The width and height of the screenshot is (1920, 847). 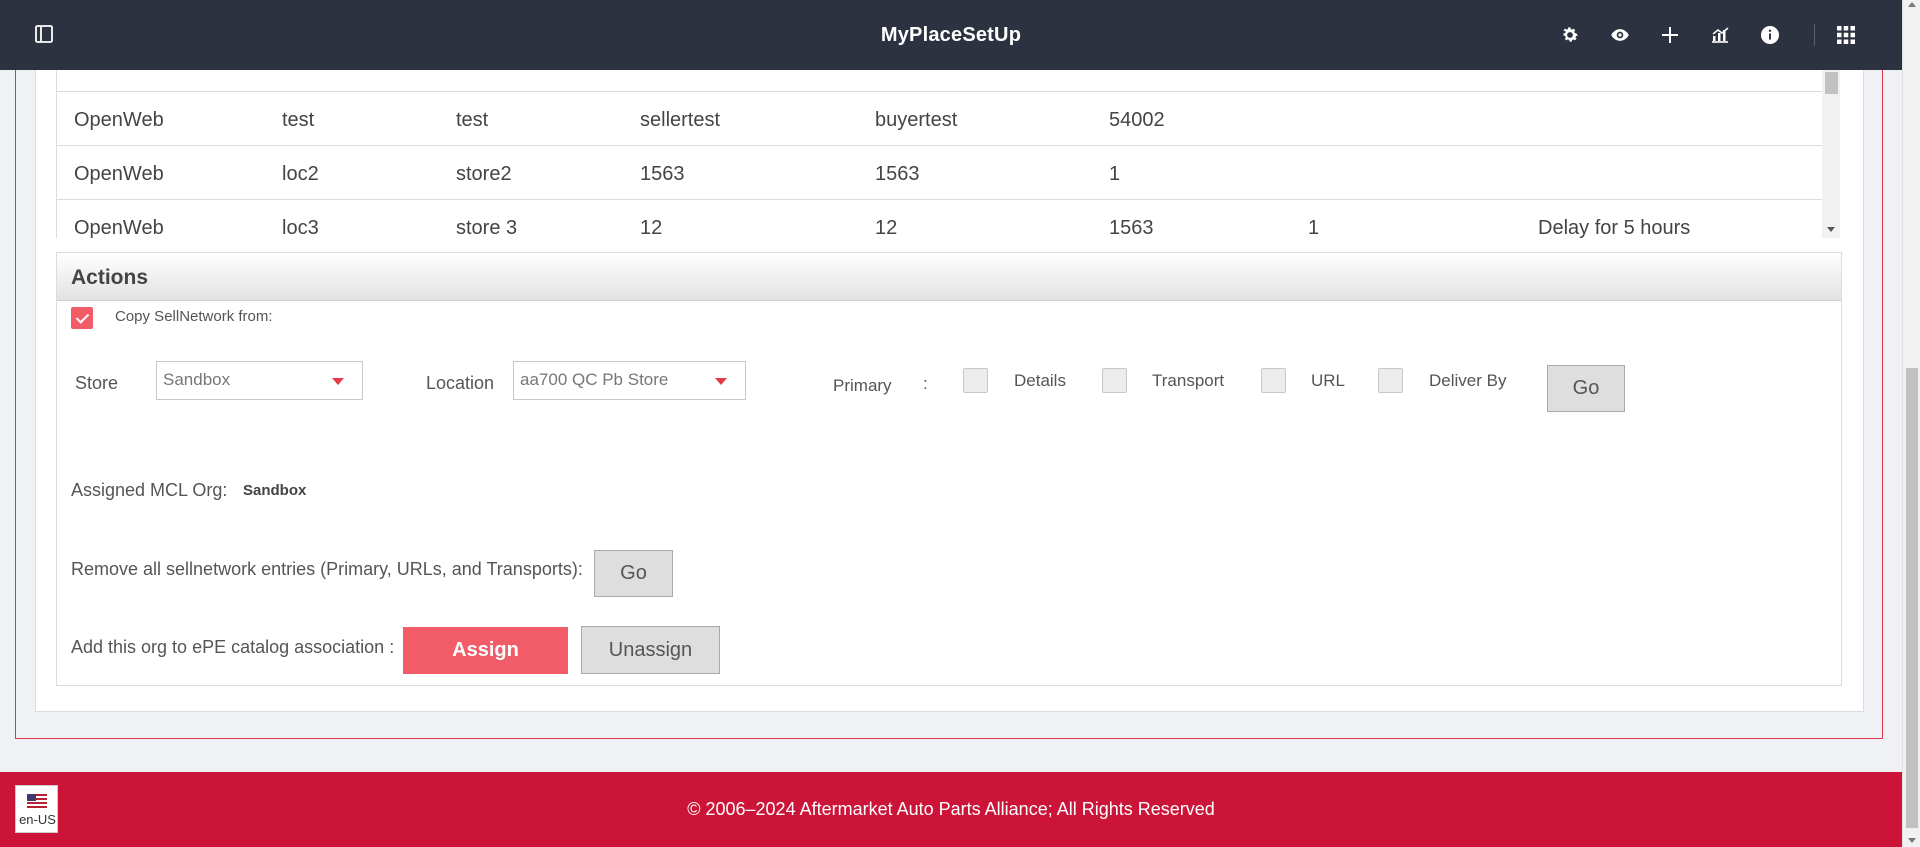 What do you see at coordinates (1114, 380) in the screenshot?
I see `transport-checkbox` at bounding box center [1114, 380].